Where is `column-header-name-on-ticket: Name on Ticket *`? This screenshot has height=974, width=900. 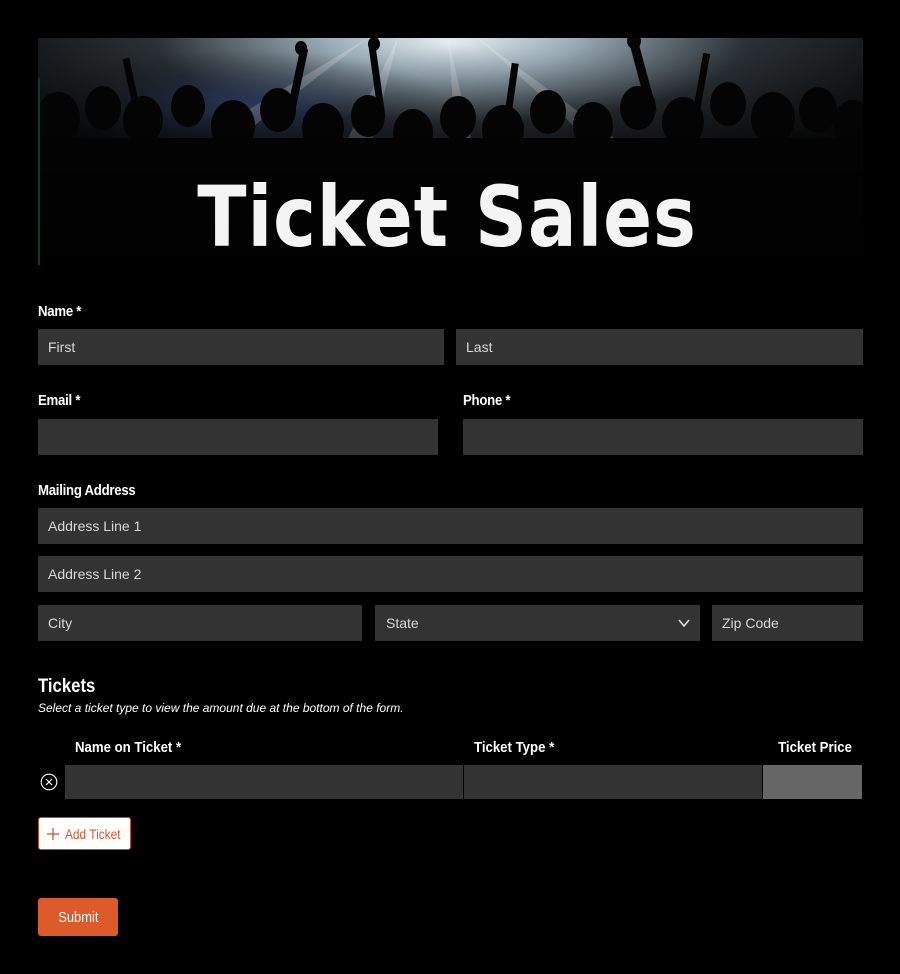 column-header-name-on-ticket: Name on Ticket * is located at coordinates (128, 747).